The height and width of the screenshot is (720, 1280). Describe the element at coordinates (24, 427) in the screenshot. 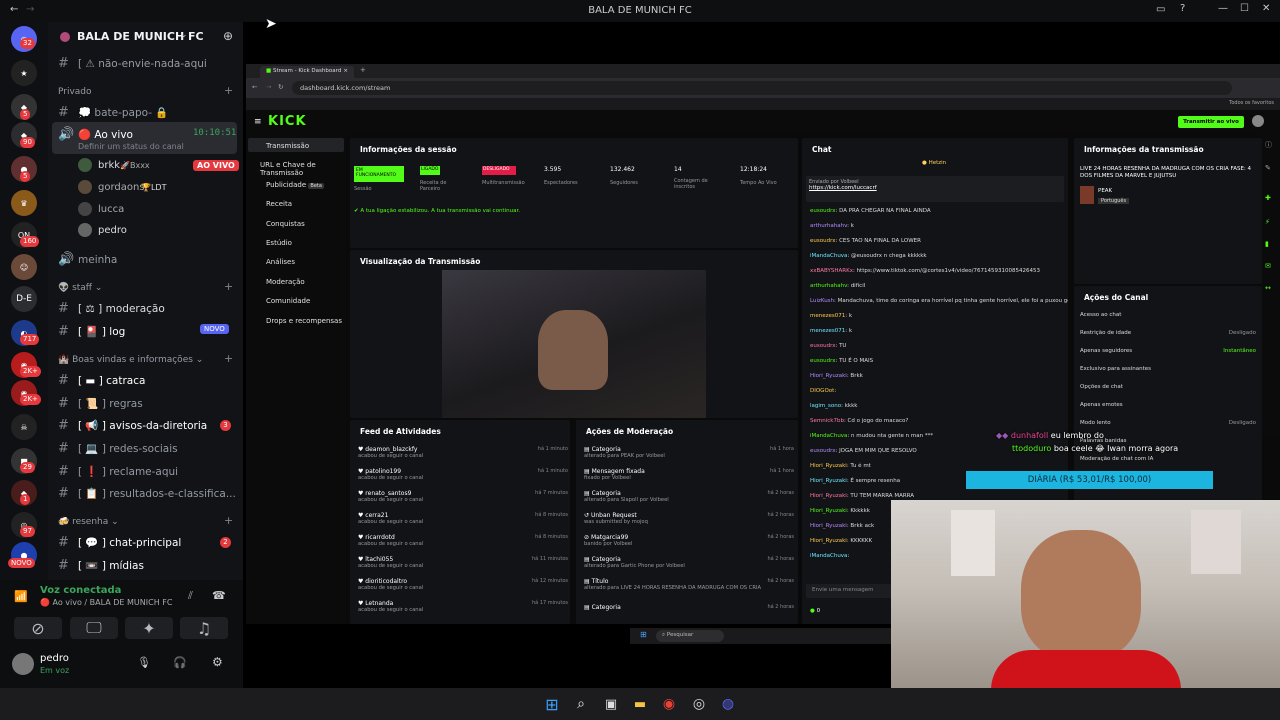

I see `server-icon: ☠` at that location.